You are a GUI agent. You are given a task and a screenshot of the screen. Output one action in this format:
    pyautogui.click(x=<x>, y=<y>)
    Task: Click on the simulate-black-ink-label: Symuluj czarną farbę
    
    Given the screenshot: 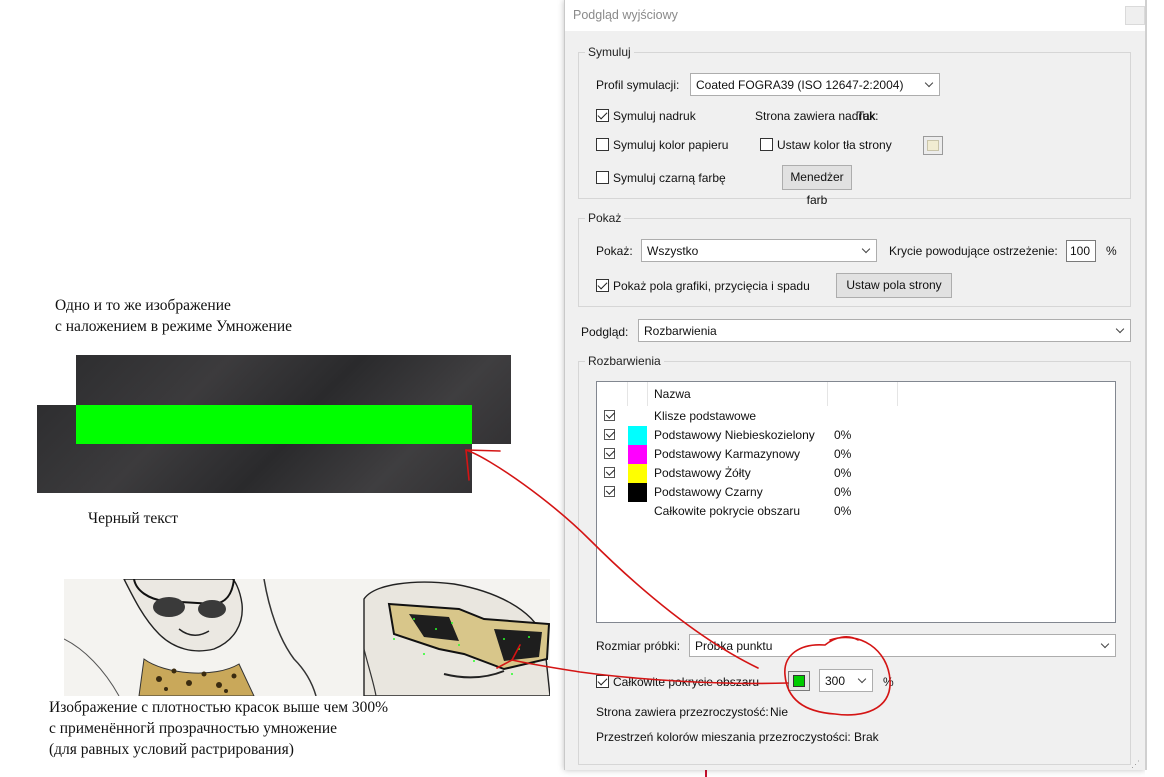 What is the action you would take?
    pyautogui.click(x=669, y=178)
    